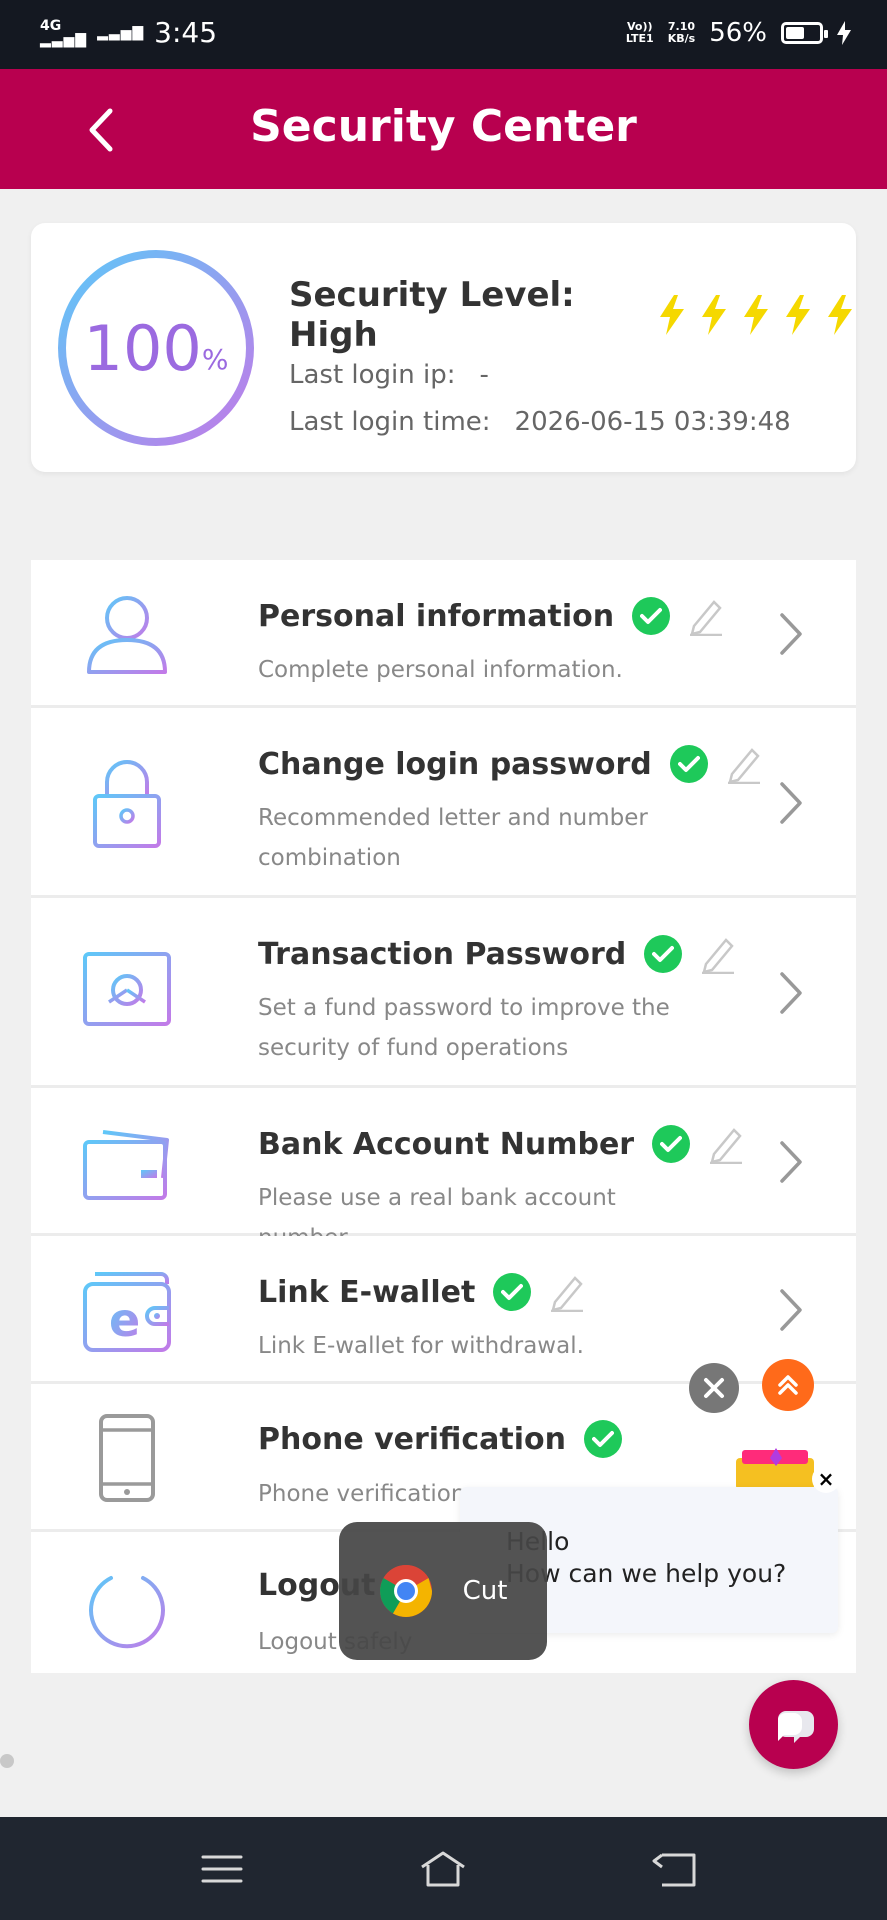 This screenshot has height=1920, width=887. I want to click on battery-icon, so click(804, 33).